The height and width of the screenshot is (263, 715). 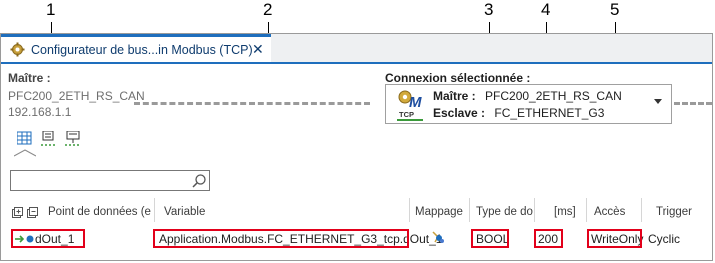 What do you see at coordinates (281, 238) in the screenshot?
I see `highlight-box-variable` at bounding box center [281, 238].